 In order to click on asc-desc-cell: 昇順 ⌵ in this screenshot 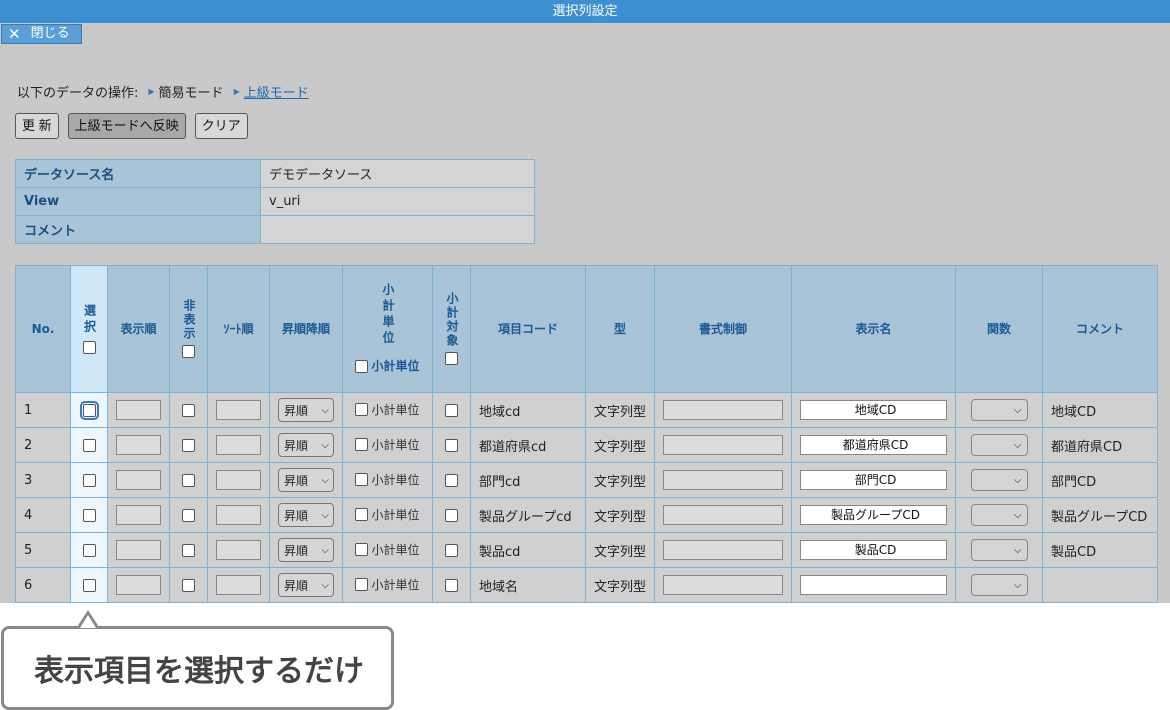, I will do `click(306, 515)`.